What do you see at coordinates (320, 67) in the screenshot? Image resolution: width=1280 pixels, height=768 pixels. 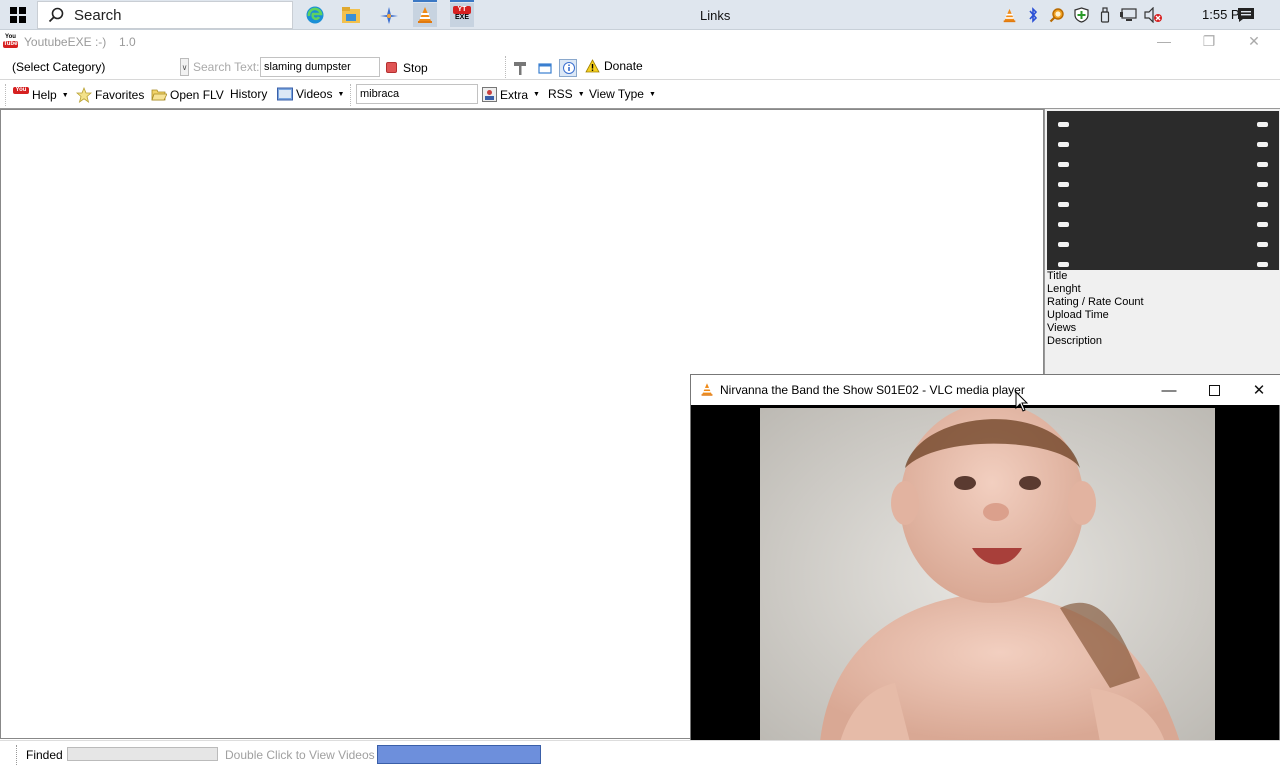 I see `search-text-input` at bounding box center [320, 67].